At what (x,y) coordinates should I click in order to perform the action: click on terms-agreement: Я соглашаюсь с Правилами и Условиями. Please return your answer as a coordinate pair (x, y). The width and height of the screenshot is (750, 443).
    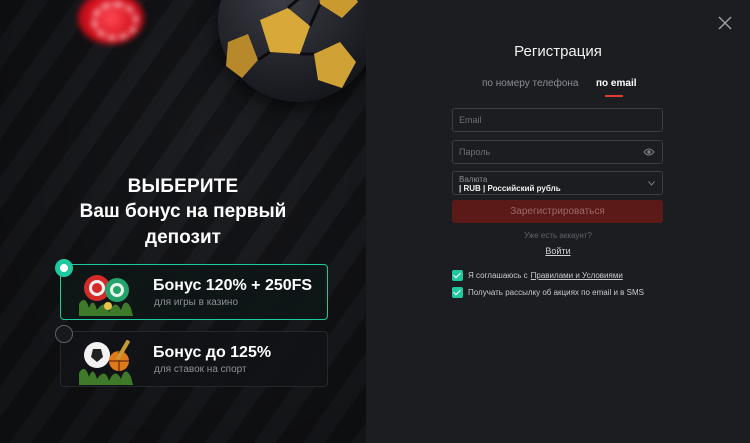
    Looking at the image, I should click on (537, 275).